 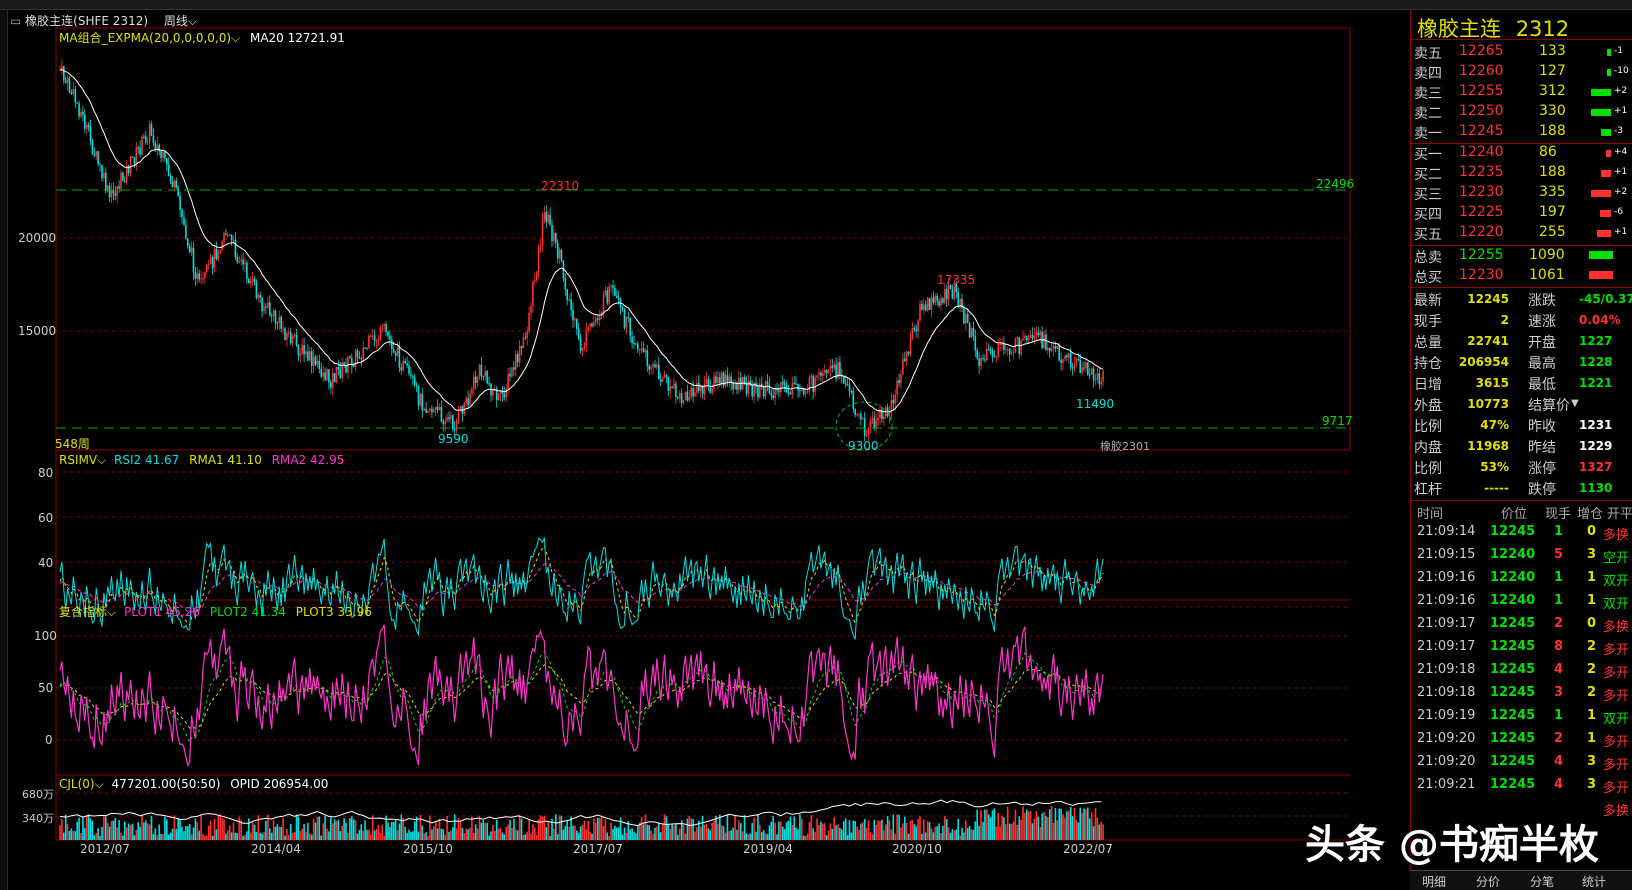 I want to click on tick-row: 21:09:20 12245 2 1 多开, so click(x=1521, y=741).